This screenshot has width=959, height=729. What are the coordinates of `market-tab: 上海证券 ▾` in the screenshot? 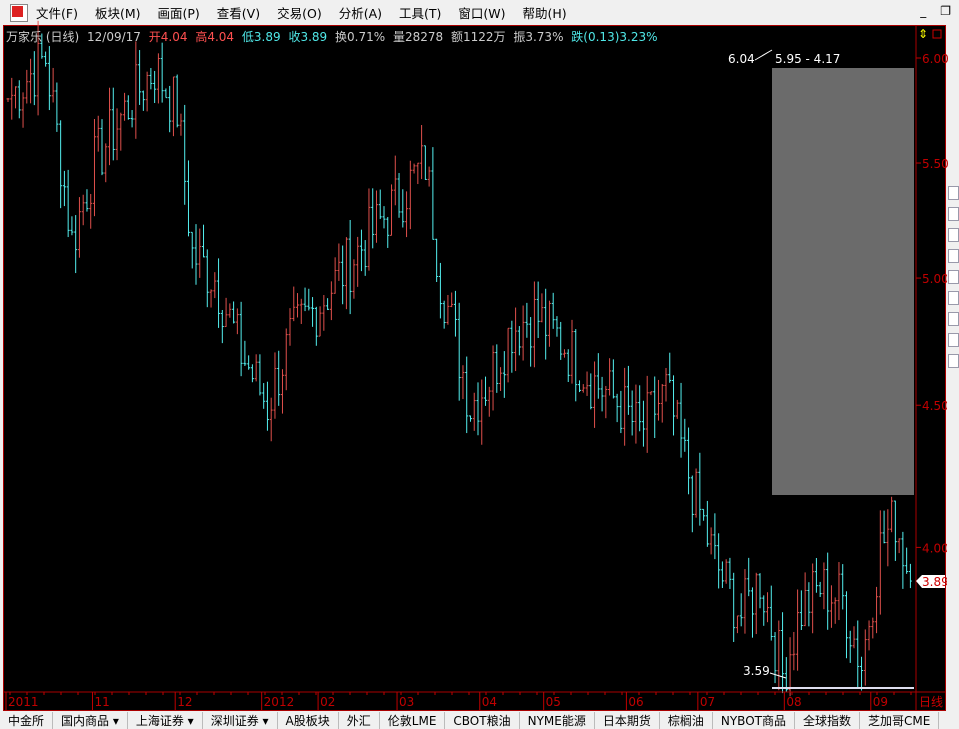 It's located at (165, 720).